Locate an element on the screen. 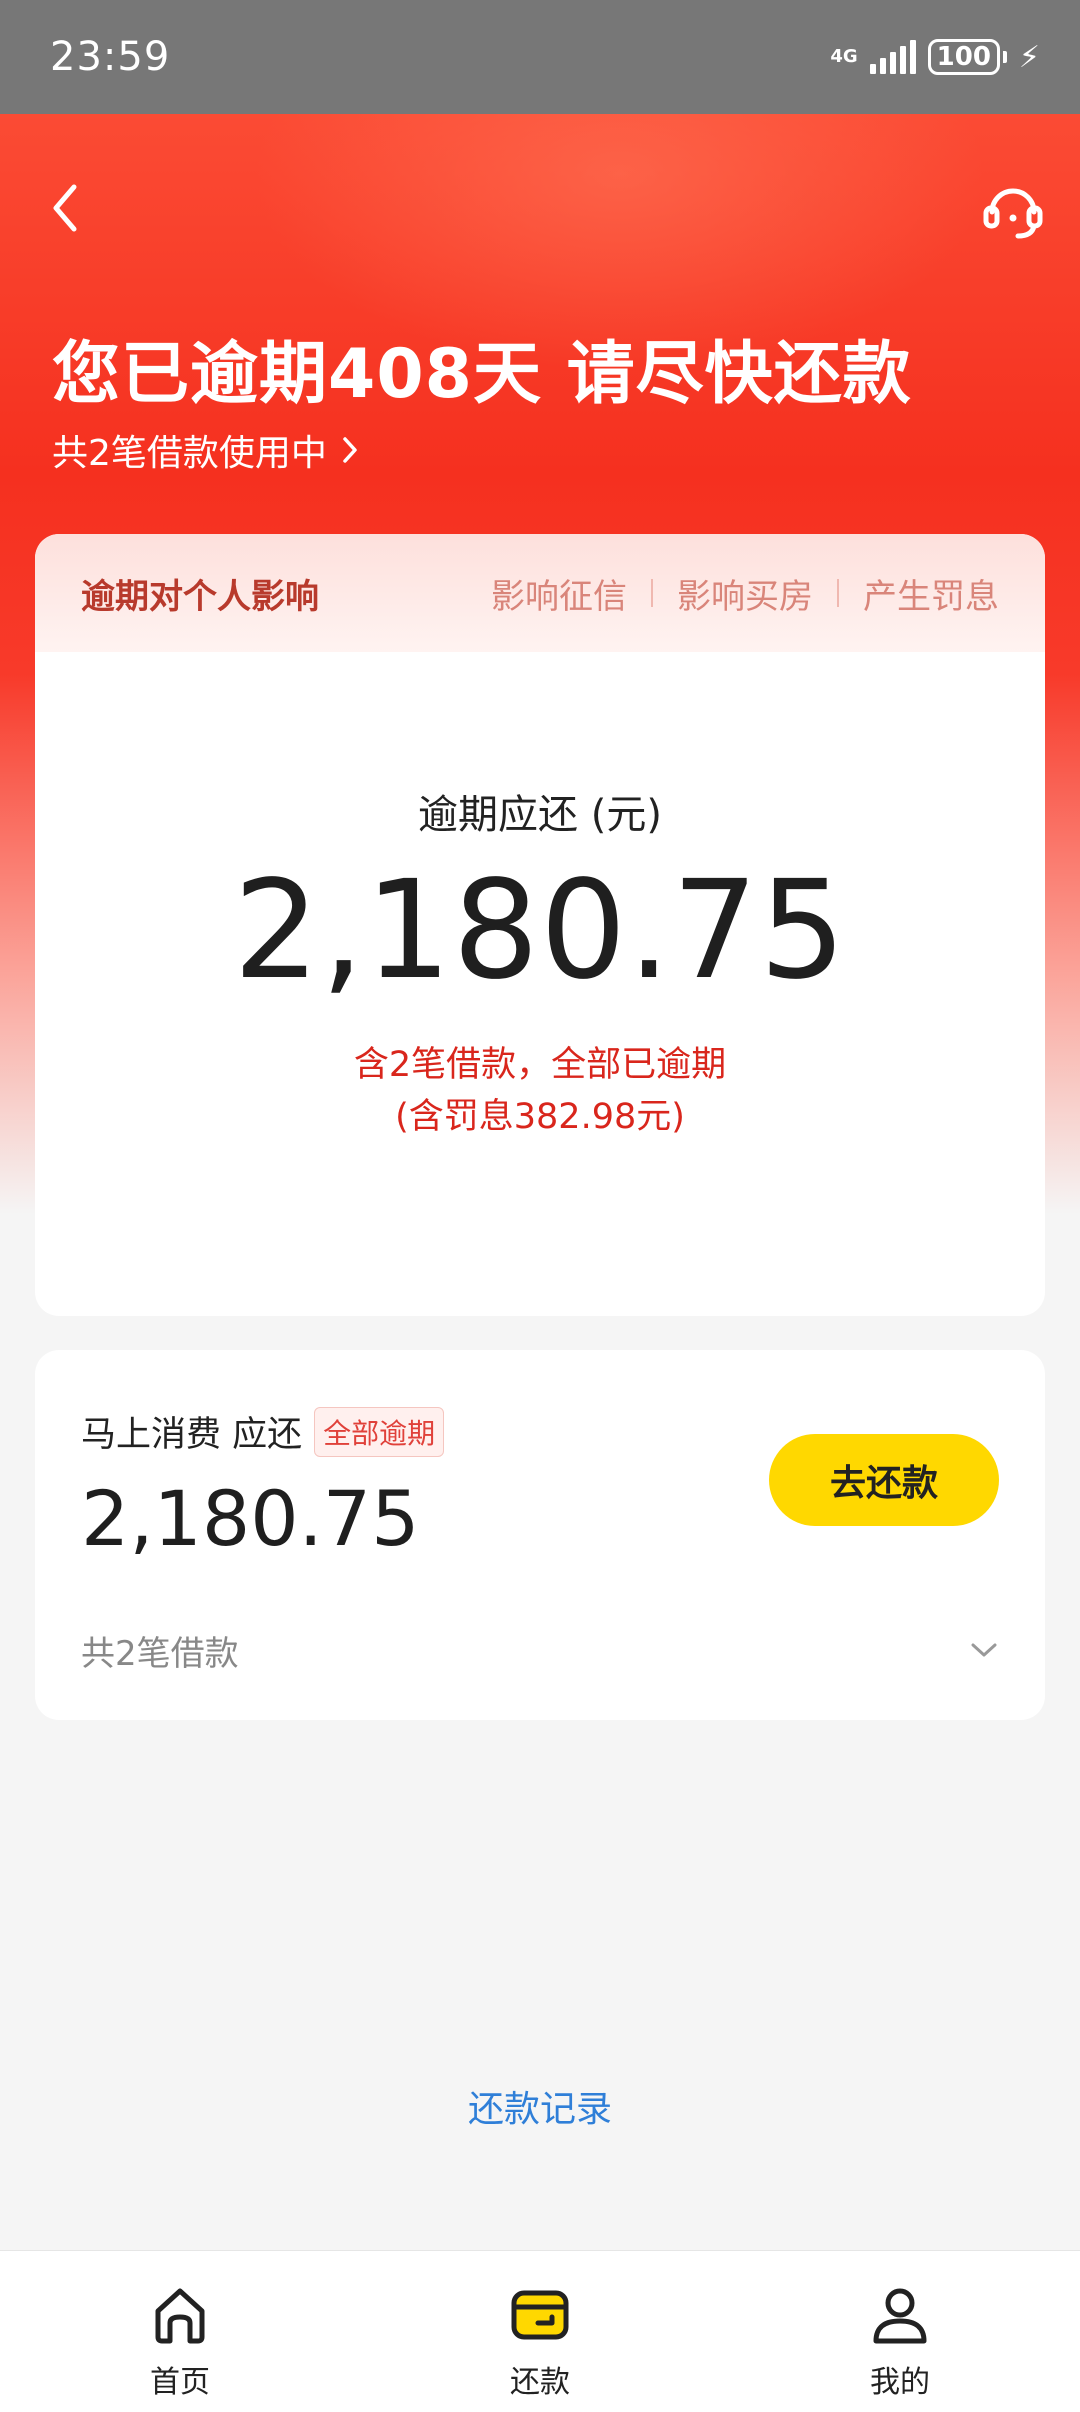 This screenshot has height=2412, width=1080. impact-header: 逾期对个人影响 影响征信 影响买房 产生罚息 is located at coordinates (540, 593).